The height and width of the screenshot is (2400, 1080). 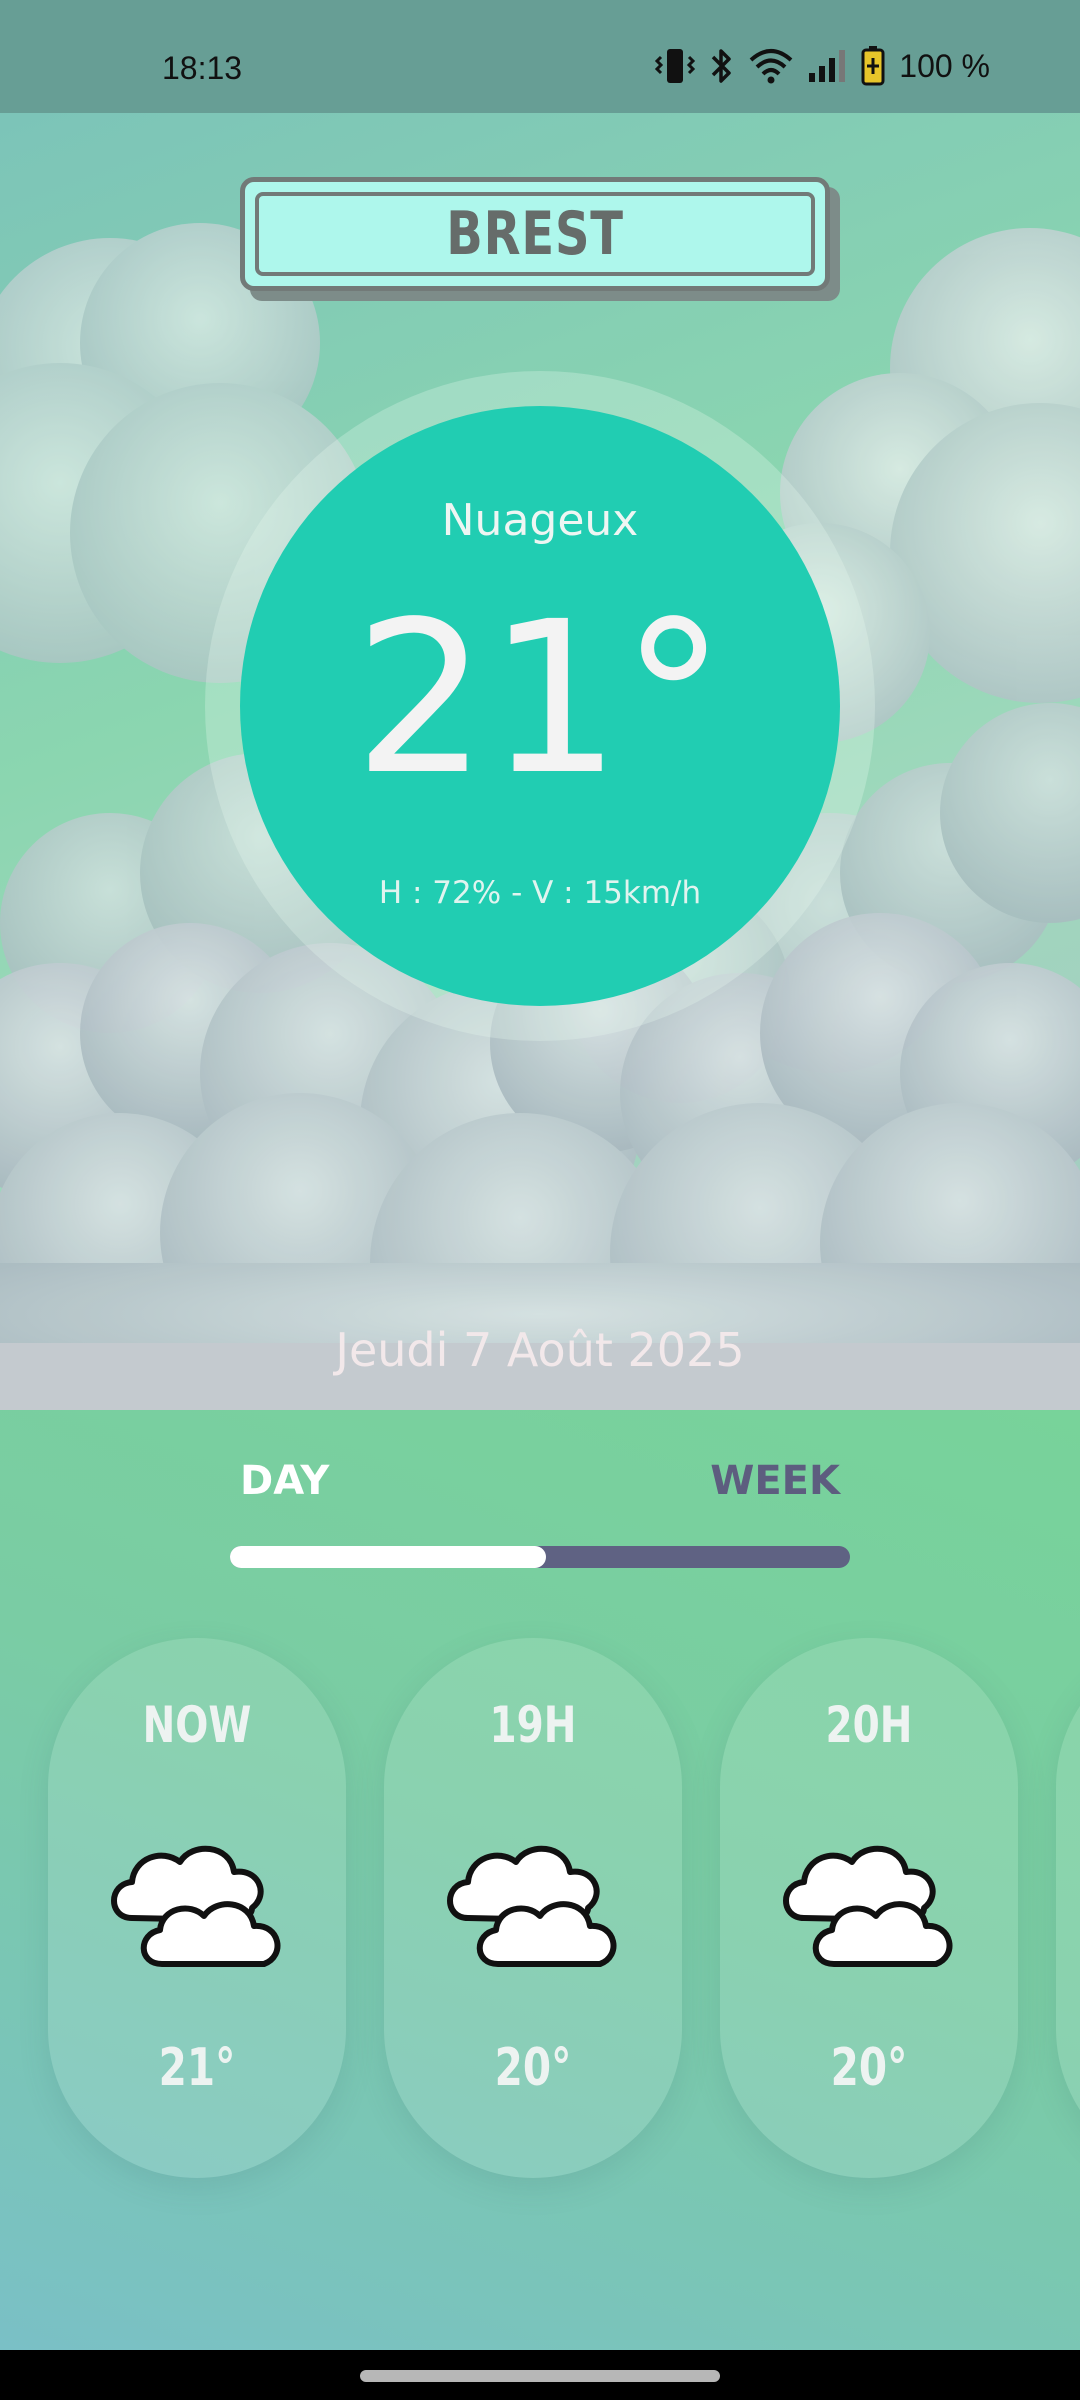 I want to click on city-plate: BREST, so click(x=535, y=234).